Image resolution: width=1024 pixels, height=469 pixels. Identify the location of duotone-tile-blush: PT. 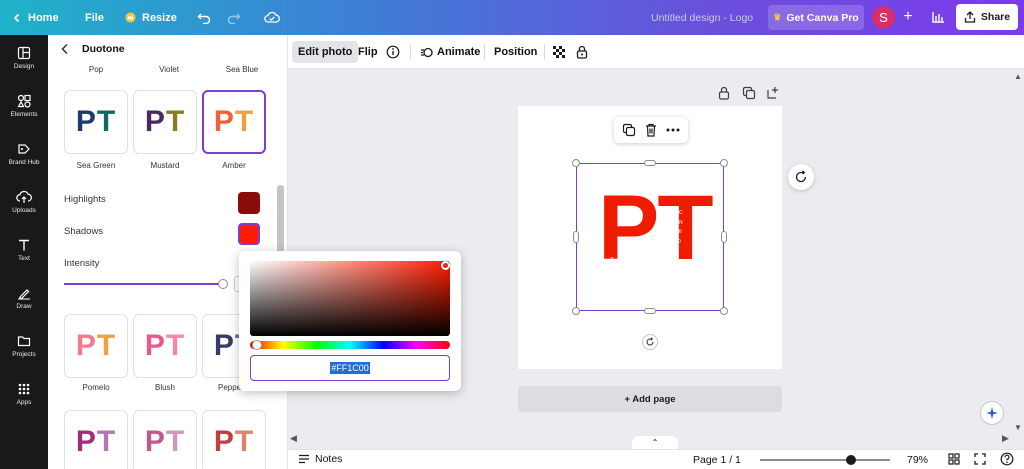
(165, 346).